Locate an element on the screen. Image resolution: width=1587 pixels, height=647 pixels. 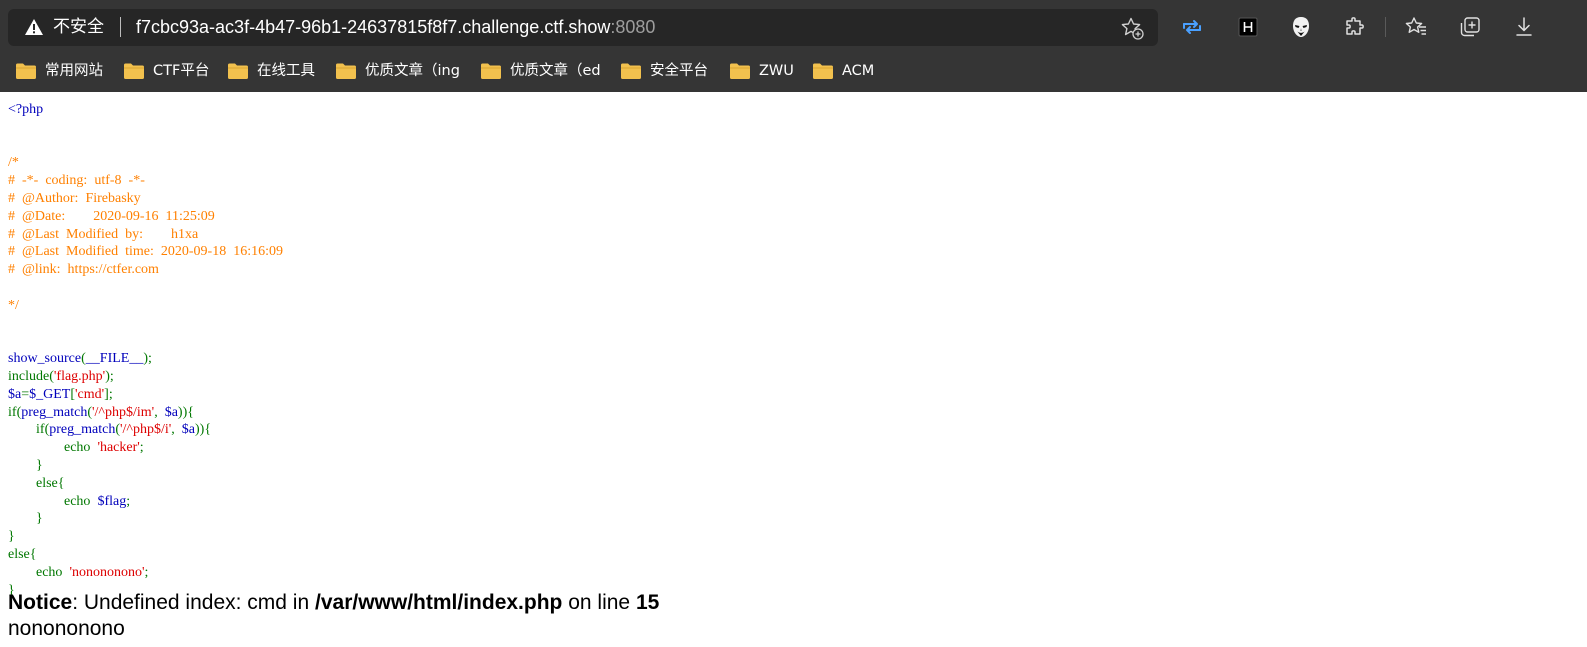
warning-icon is located at coordinates (34, 27).